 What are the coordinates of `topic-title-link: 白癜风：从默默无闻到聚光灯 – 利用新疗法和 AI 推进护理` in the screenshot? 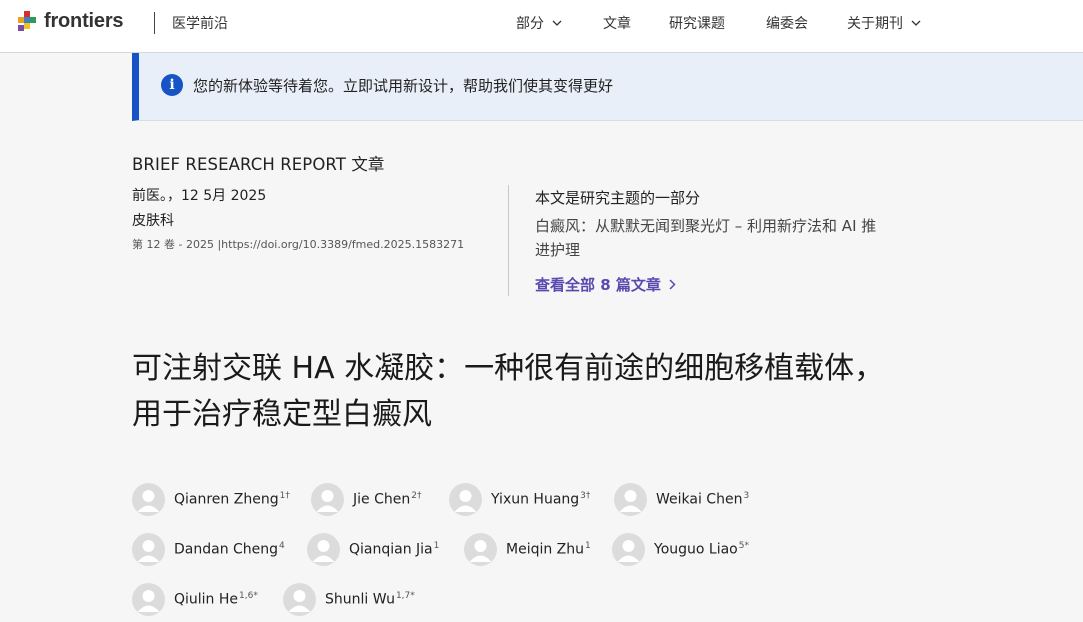 It's located at (710, 238).